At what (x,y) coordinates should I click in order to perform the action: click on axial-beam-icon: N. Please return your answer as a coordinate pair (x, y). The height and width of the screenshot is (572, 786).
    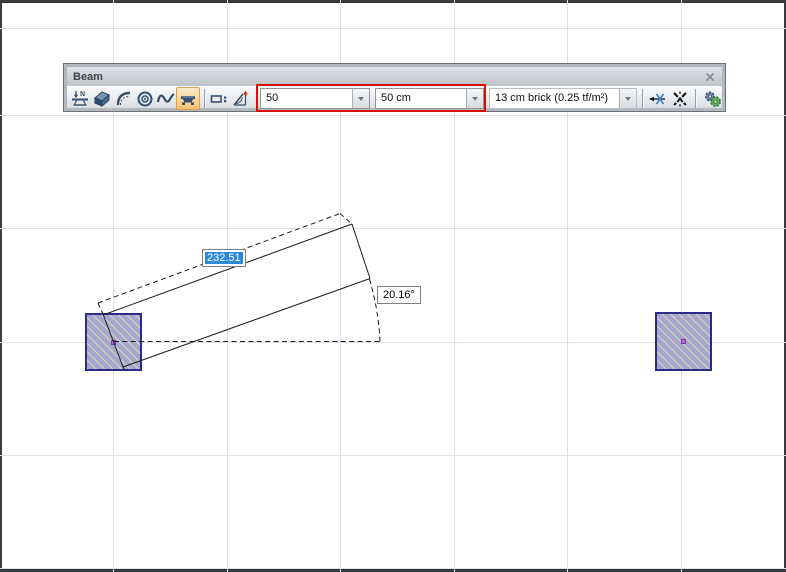
    Looking at the image, I should click on (80, 98).